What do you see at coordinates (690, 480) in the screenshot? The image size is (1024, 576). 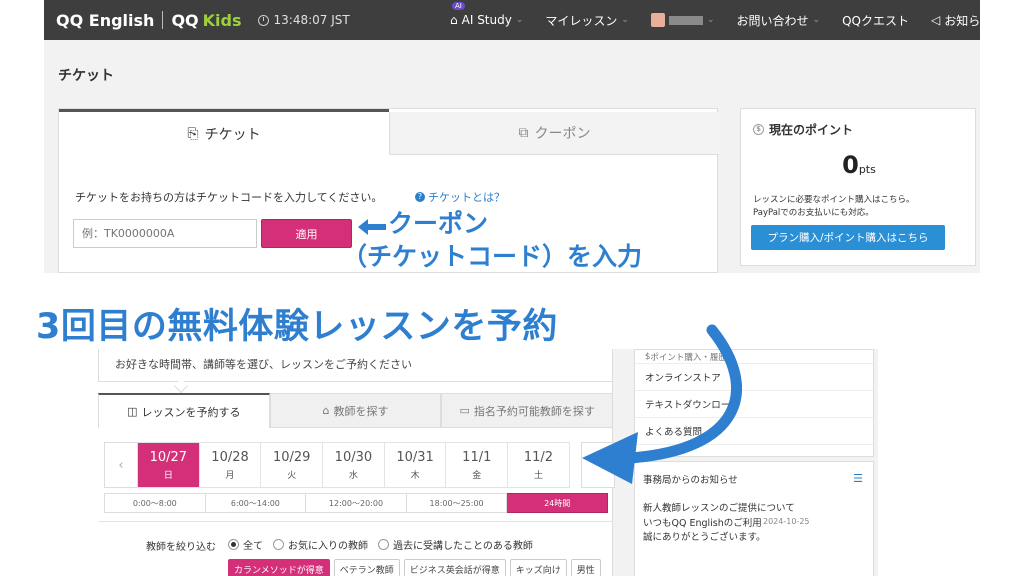 I see `news-heading: 事務局からのお知らせ` at bounding box center [690, 480].